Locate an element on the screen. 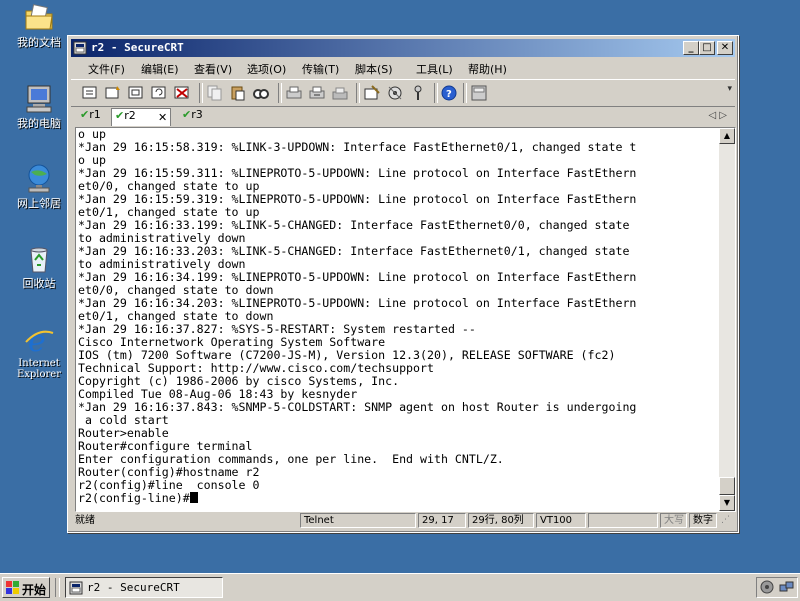 Image resolution: width=800 pixels, height=601 pixels. minimize-button: _ is located at coordinates (691, 48).